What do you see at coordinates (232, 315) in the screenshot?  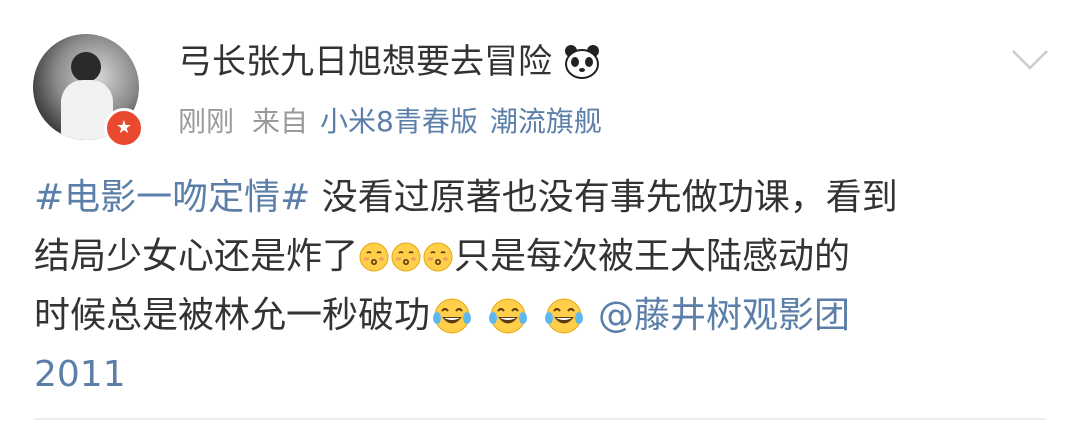 I see `post-text: 时候总是被林允一秒破功` at bounding box center [232, 315].